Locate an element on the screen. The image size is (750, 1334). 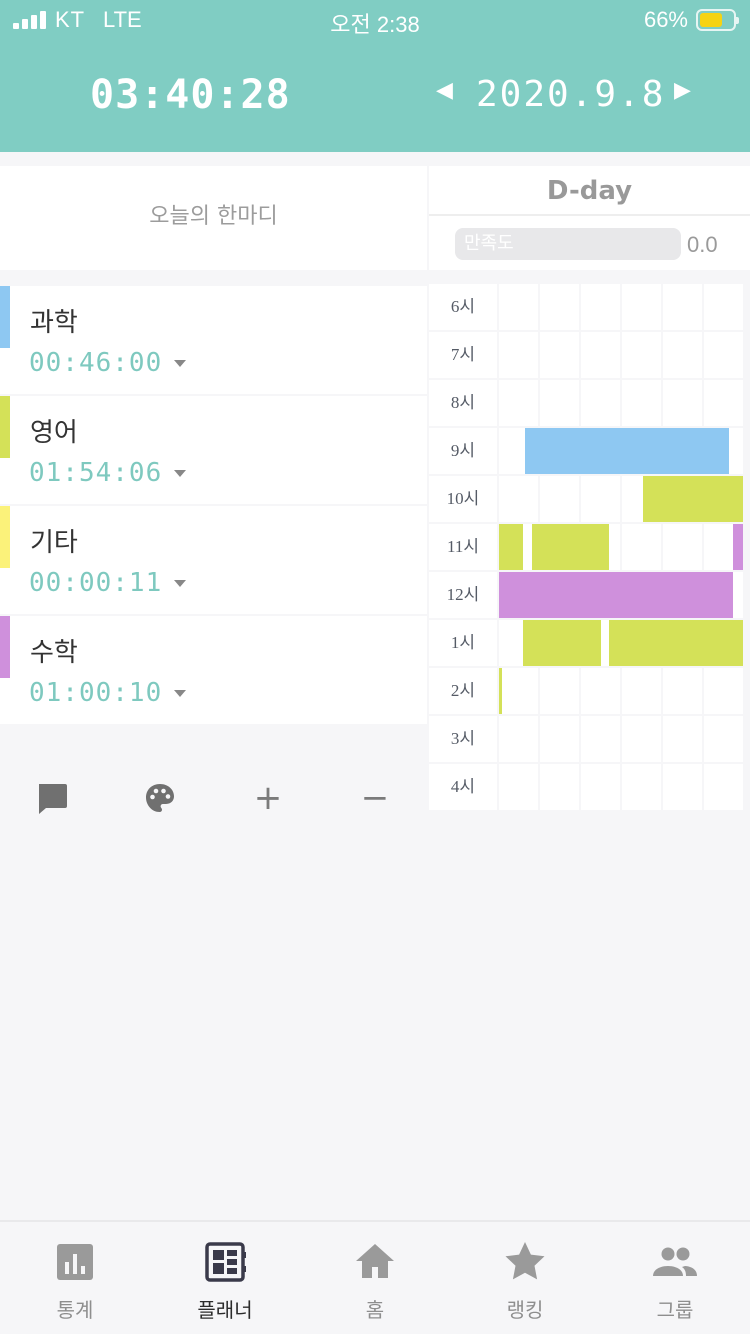
hour-label: 12시 is located at coordinates (463, 595).